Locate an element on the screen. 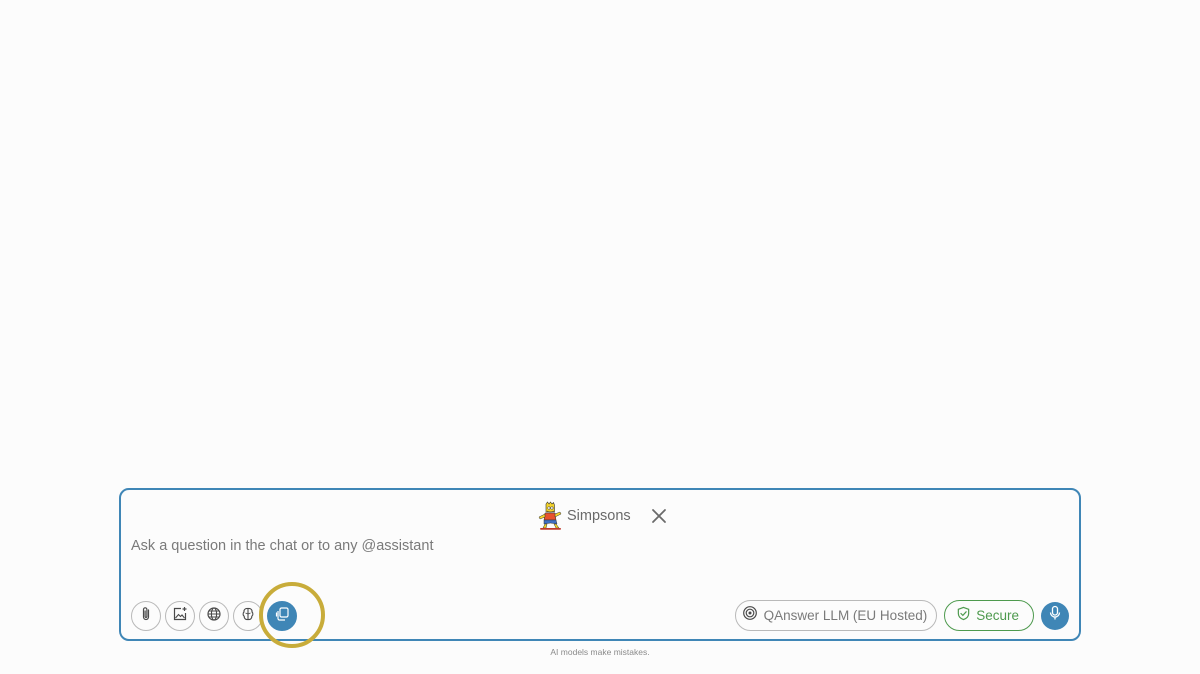 This screenshot has width=1200, height=674. brain-icon is located at coordinates (248, 616).